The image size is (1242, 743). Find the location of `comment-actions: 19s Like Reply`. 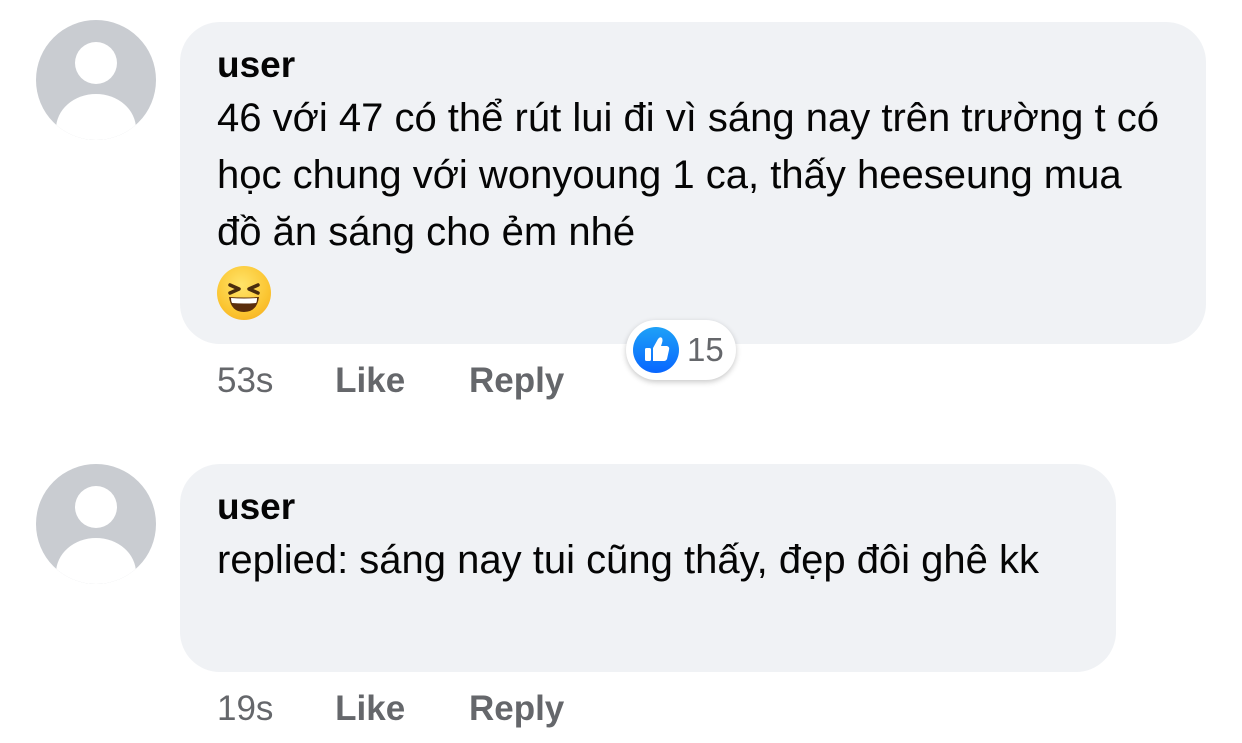

comment-actions: 19s Like Reply is located at coordinates (390, 709).